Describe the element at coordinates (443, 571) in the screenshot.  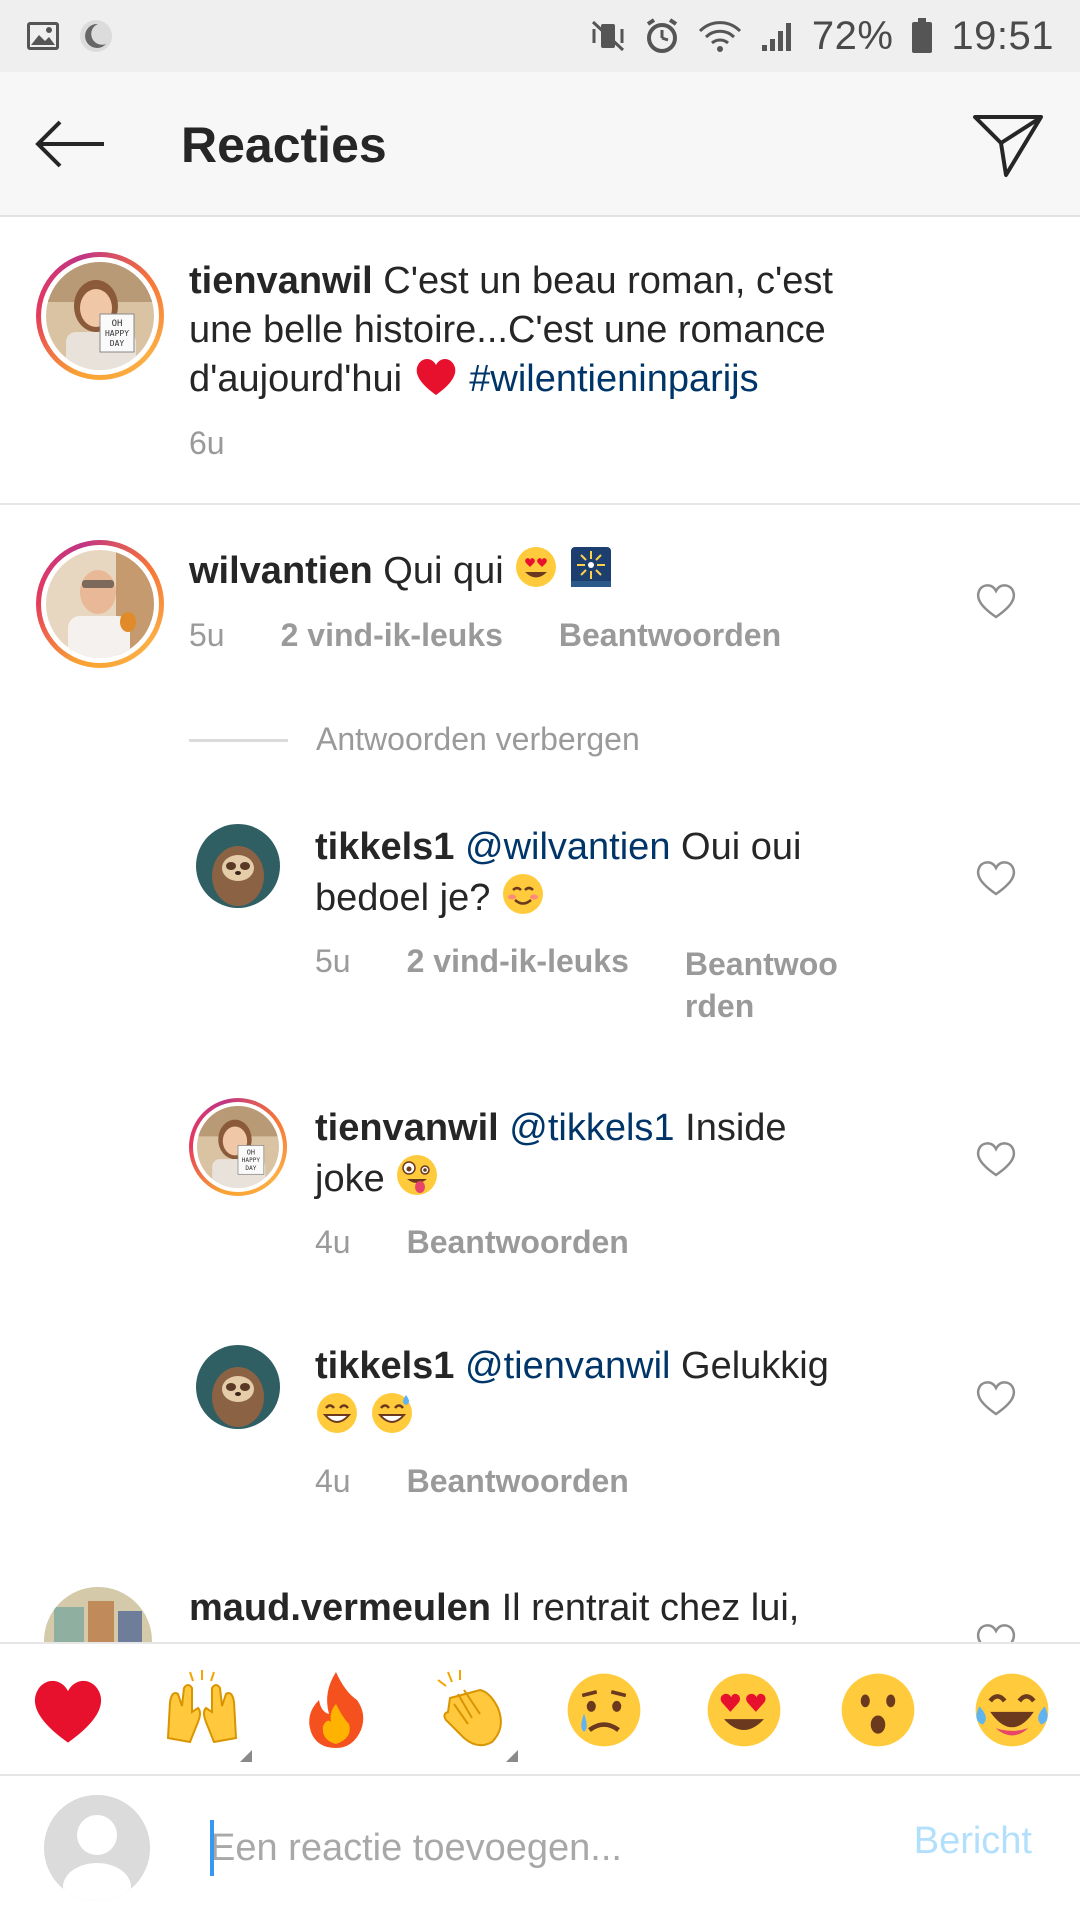
I see `comment-body: Qui qui` at that location.